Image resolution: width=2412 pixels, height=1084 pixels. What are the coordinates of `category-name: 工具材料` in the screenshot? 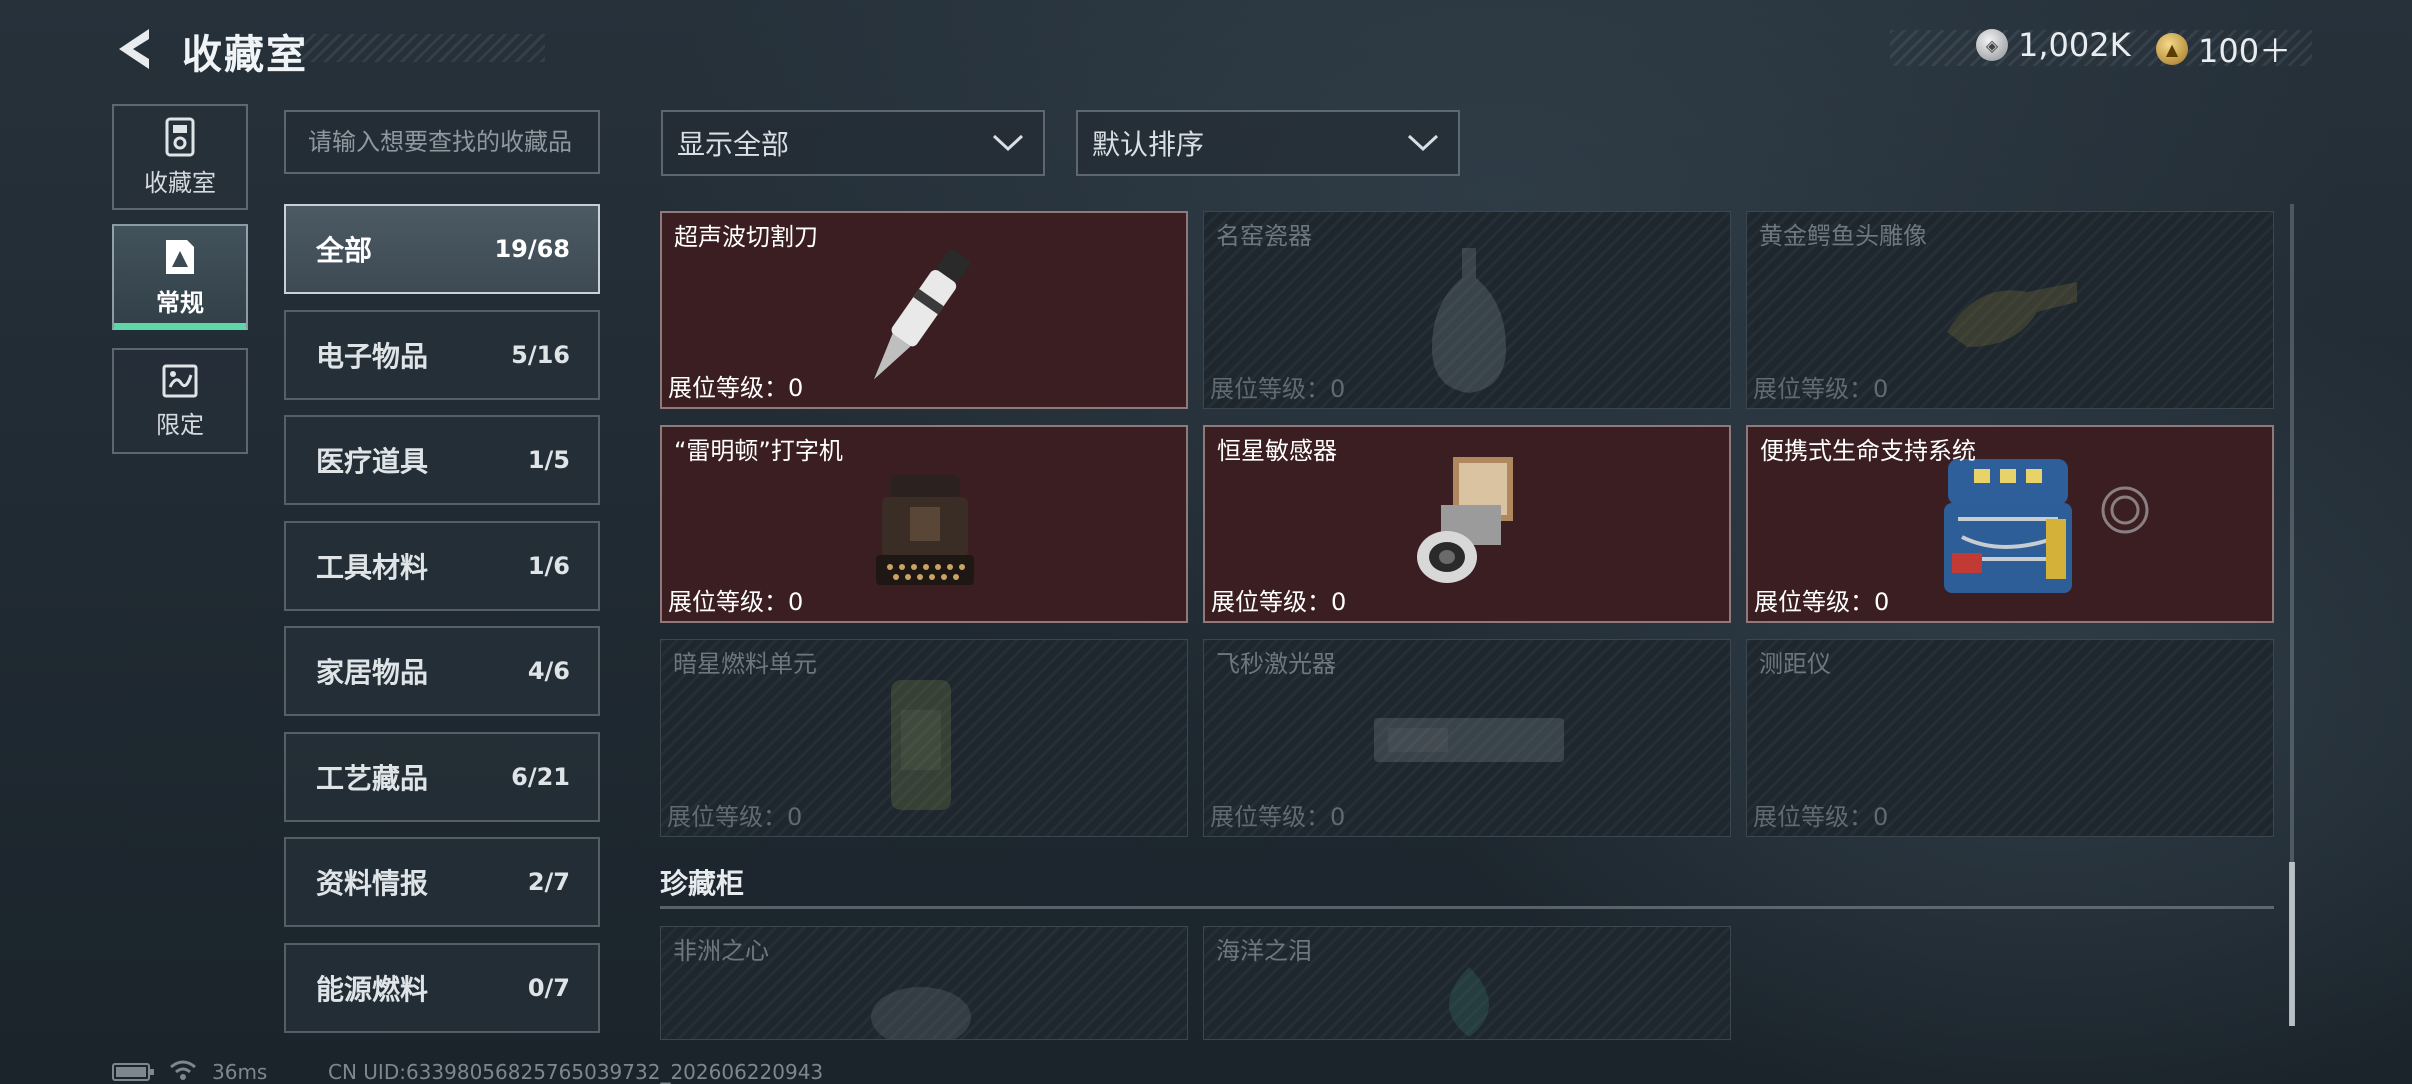 It's located at (372, 567).